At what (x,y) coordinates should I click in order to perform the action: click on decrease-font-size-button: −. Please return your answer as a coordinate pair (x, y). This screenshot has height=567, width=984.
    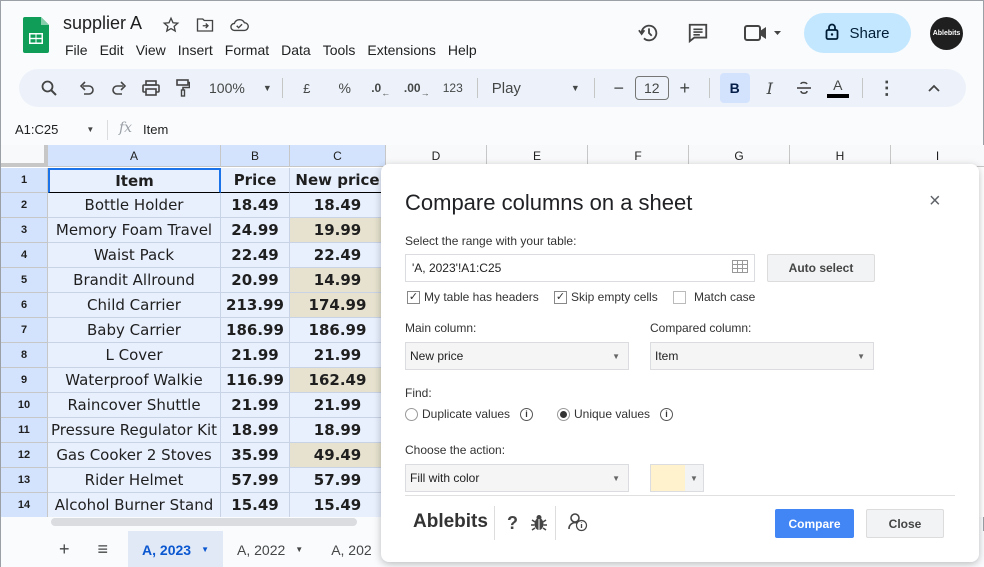
    Looking at the image, I should click on (619, 88).